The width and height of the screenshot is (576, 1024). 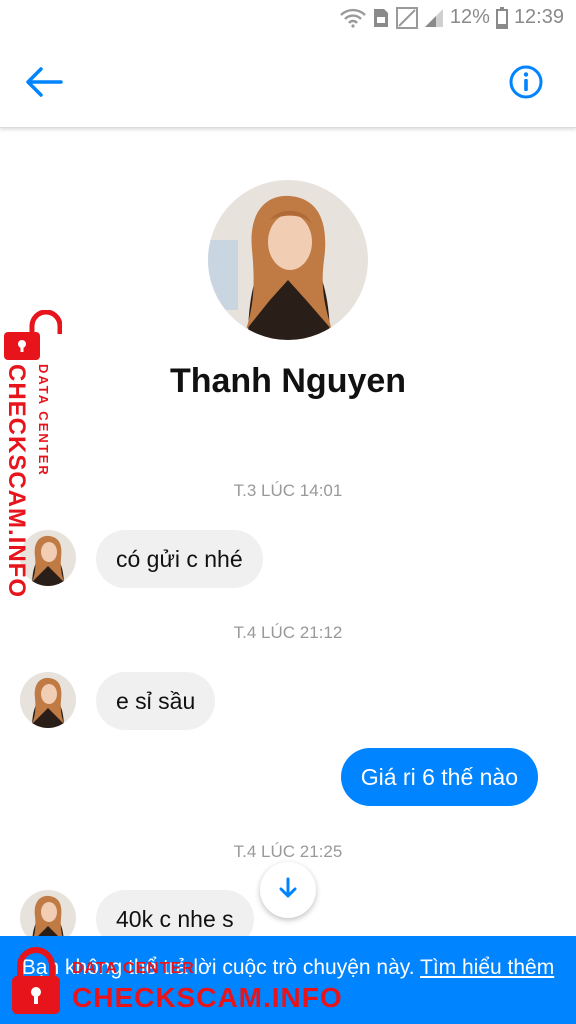 What do you see at coordinates (469, 17) in the screenshot?
I see `battery-percent: 12%` at bounding box center [469, 17].